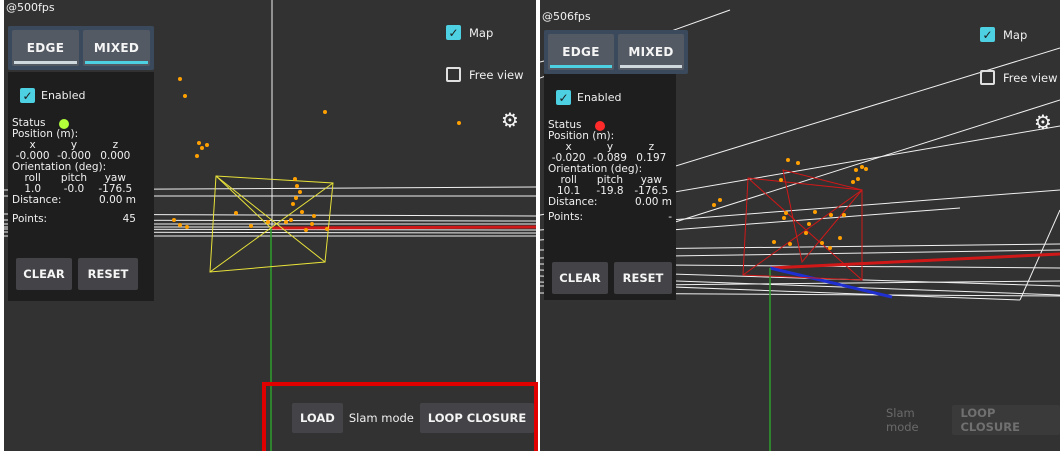 The height and width of the screenshot is (451, 1060). Describe the element at coordinates (1006, 420) in the screenshot. I see `slam-mode-button: LOOP CLOSURE` at that location.